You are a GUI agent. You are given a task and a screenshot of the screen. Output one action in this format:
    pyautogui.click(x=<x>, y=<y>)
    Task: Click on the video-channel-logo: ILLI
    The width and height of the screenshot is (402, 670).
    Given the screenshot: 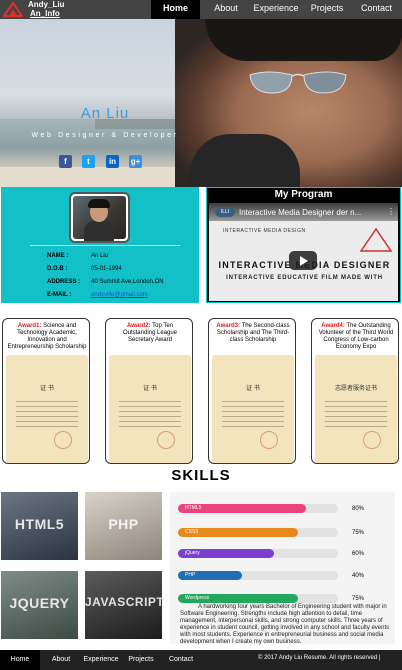 What is the action you would take?
    pyautogui.click(x=225, y=212)
    